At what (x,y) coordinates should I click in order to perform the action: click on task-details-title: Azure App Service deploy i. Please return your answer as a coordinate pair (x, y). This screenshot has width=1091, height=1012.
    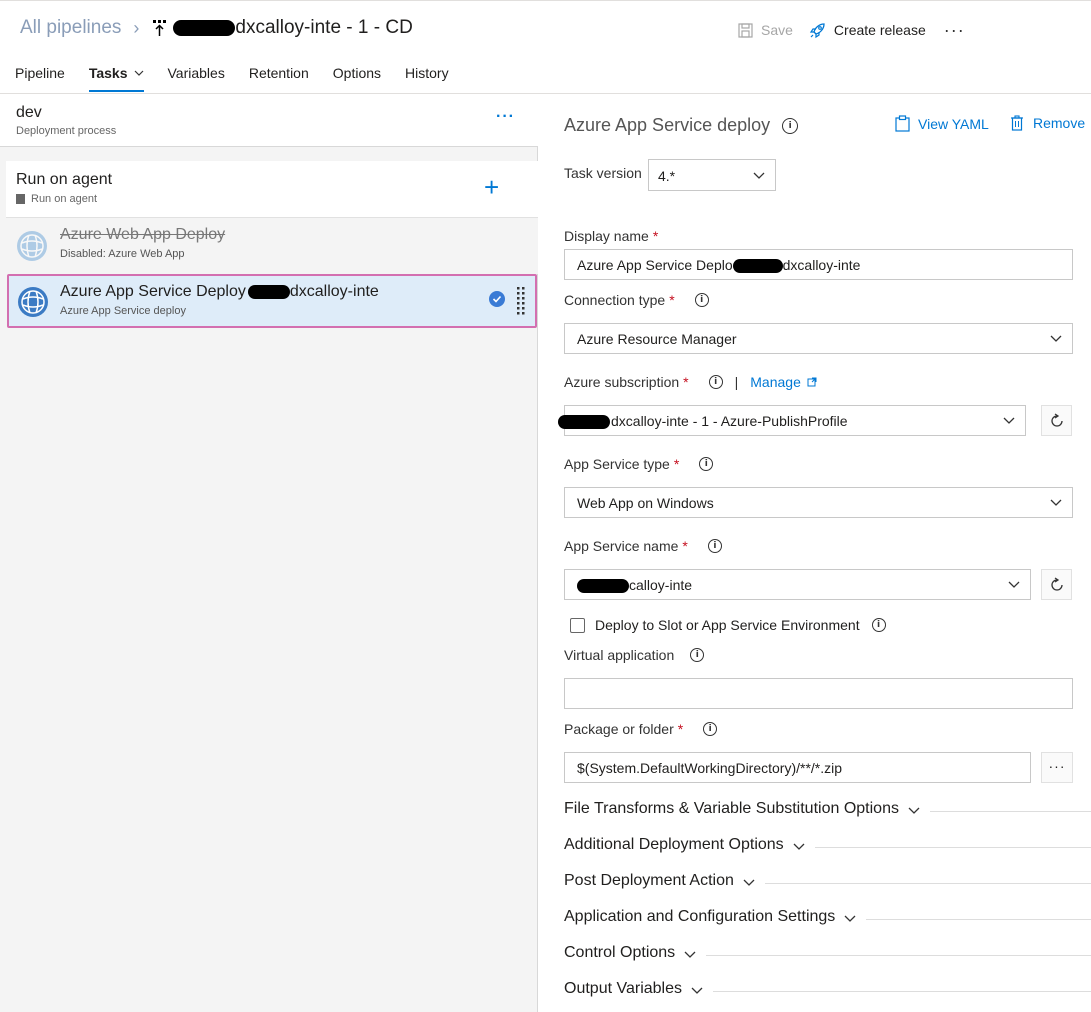
    Looking at the image, I should click on (681, 125).